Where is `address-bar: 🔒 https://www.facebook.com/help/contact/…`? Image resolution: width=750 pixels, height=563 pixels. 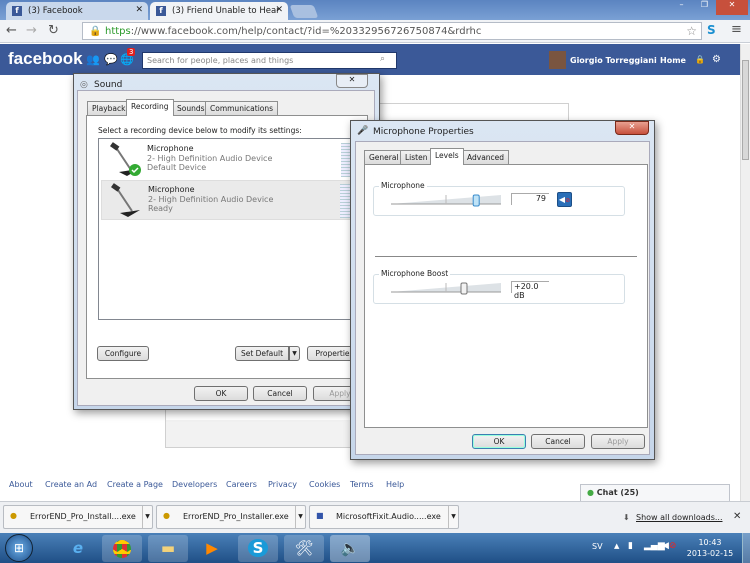
address-bar: 🔒 https://www.facebook.com/help/contact/… is located at coordinates (392, 31).